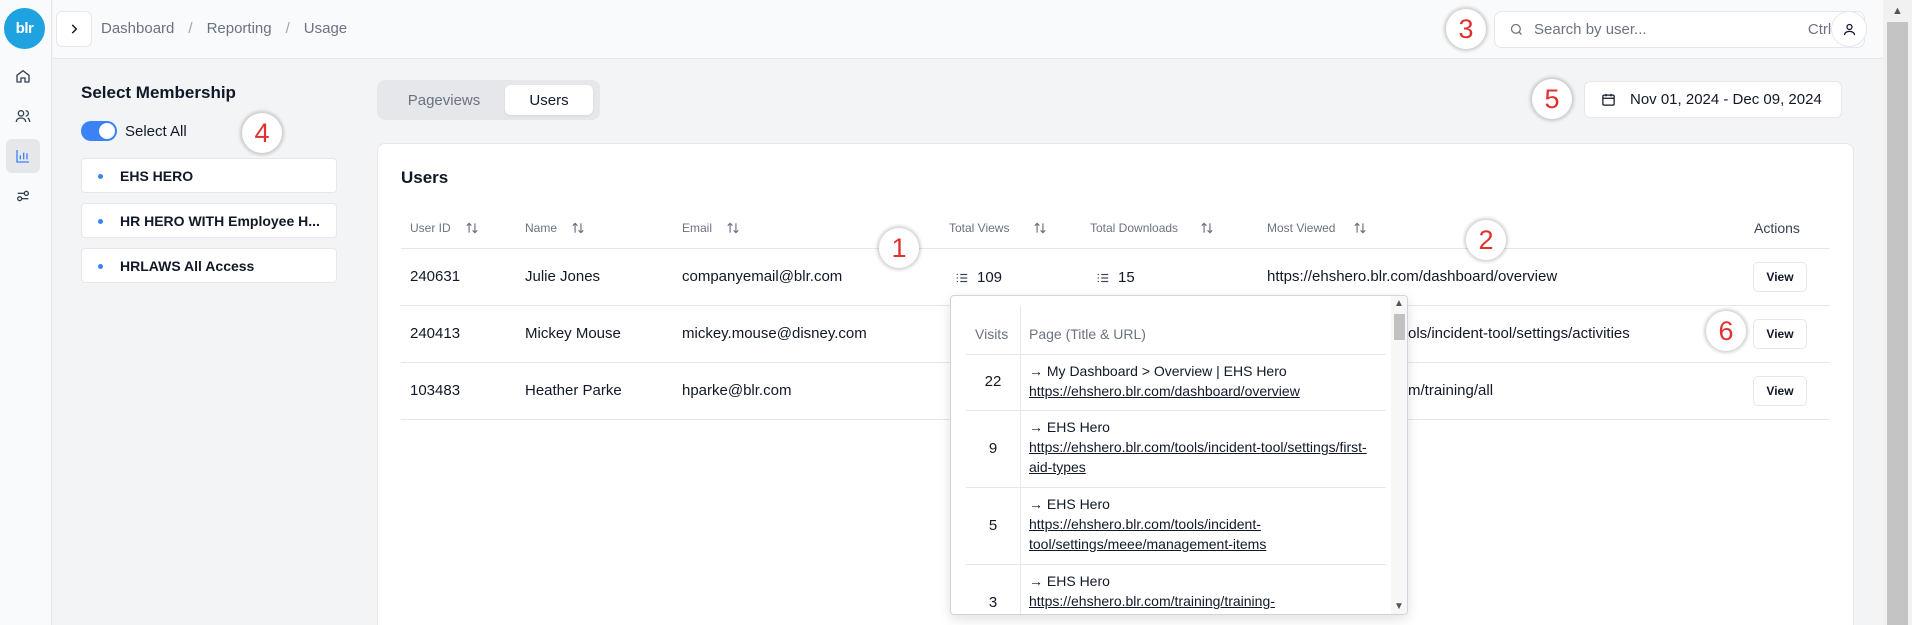  What do you see at coordinates (1608, 99) in the screenshot?
I see `calendar-icon` at bounding box center [1608, 99].